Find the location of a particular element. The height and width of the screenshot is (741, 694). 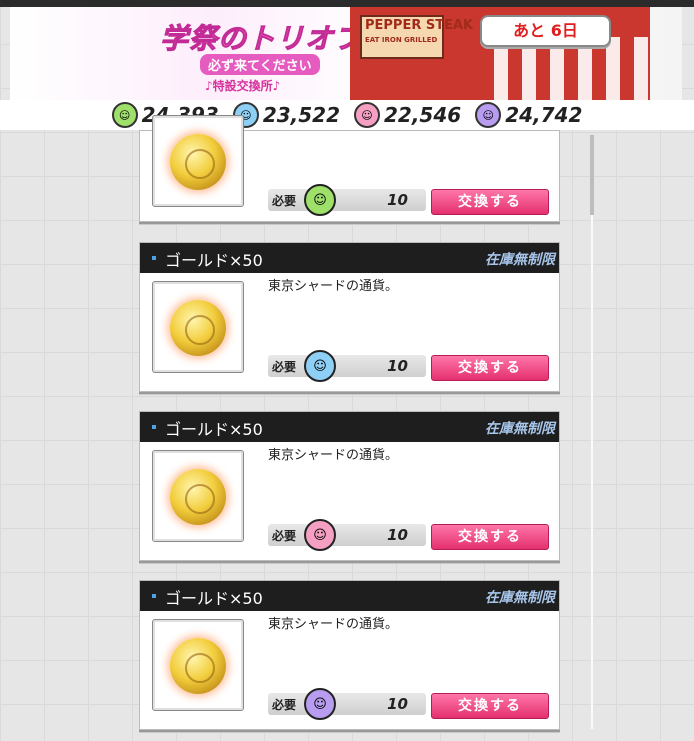

currency-bar: ☺ 24,393 ☺ 23,522 ☺ 22,546 ☺ 24,742 is located at coordinates (347, 115).